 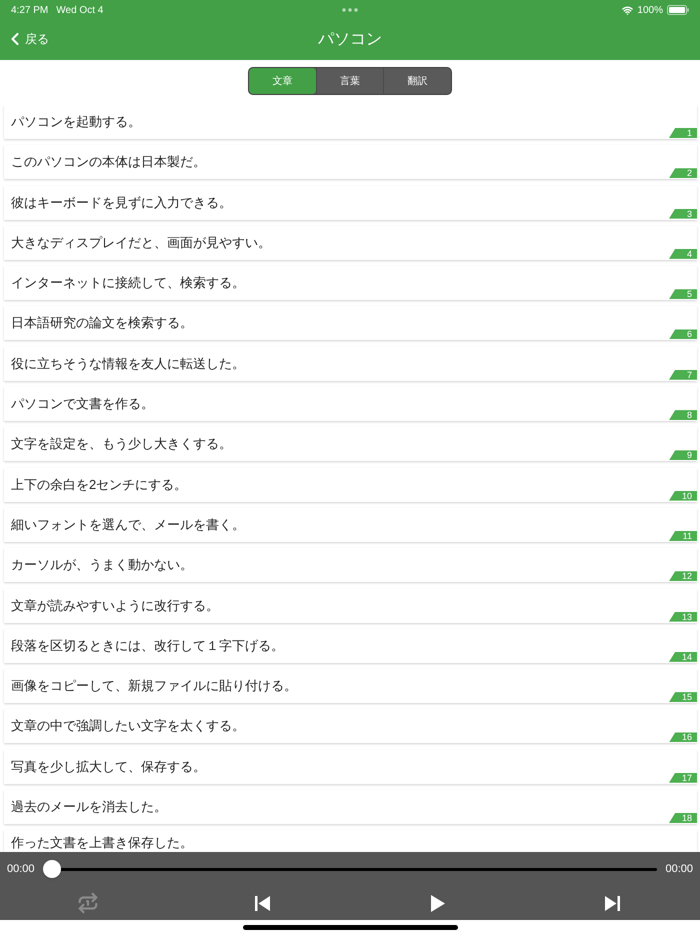 I want to click on sentence-text: 文字を設定を、もう少し大きくする。, so click(x=121, y=444).